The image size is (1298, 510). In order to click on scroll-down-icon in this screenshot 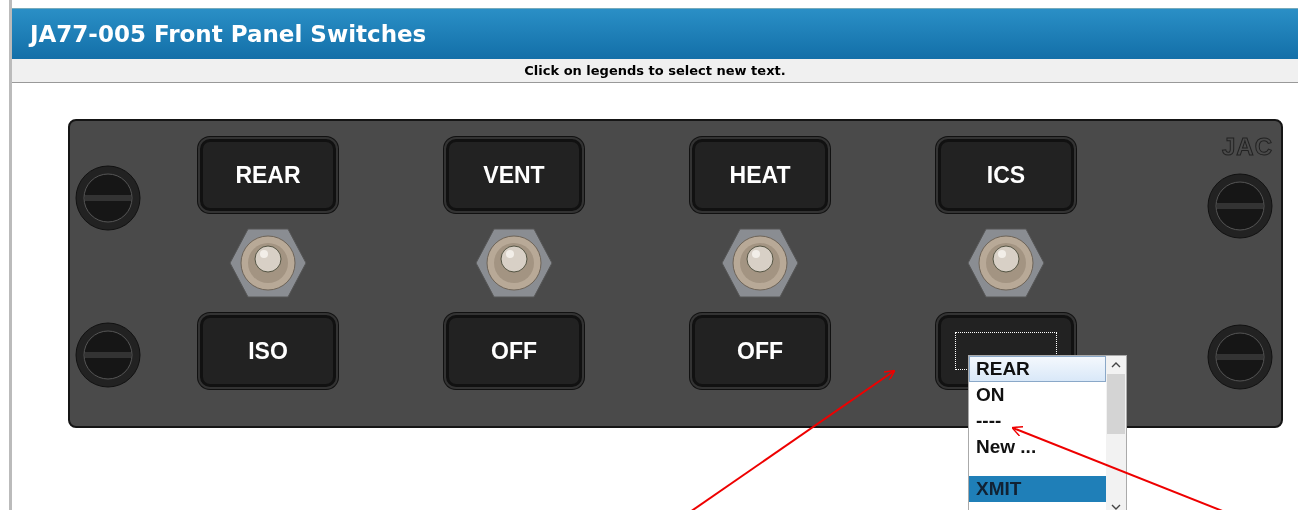, I will do `click(1116, 507)`.